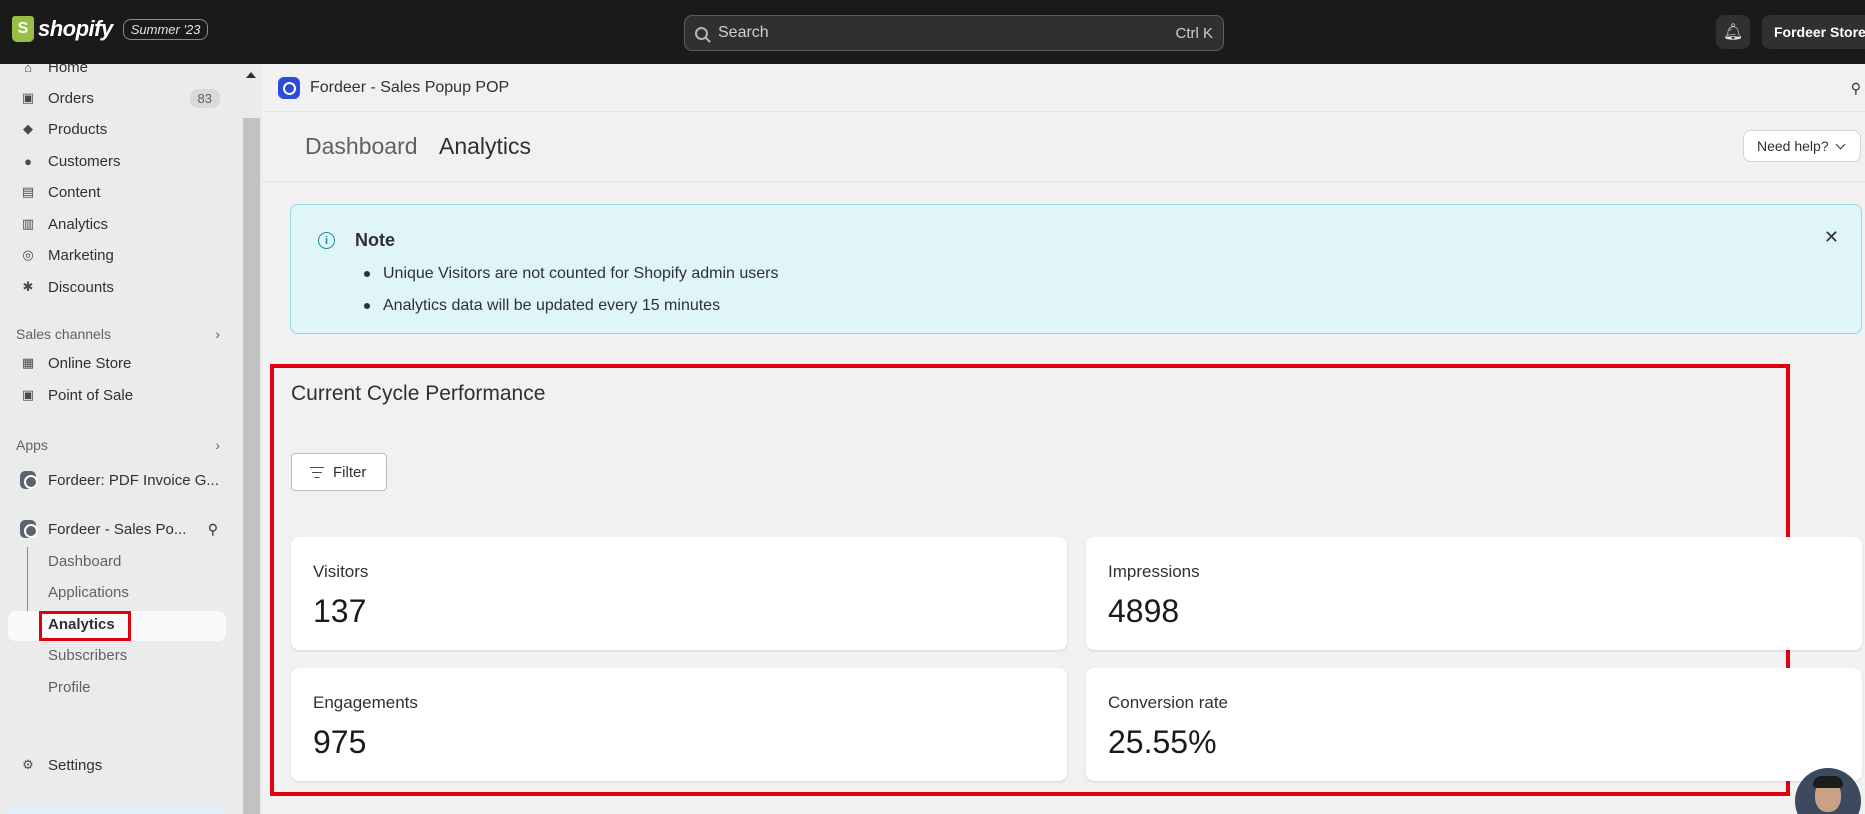 The image size is (1865, 814). I want to click on gear-icon: ⚙, so click(28, 764).